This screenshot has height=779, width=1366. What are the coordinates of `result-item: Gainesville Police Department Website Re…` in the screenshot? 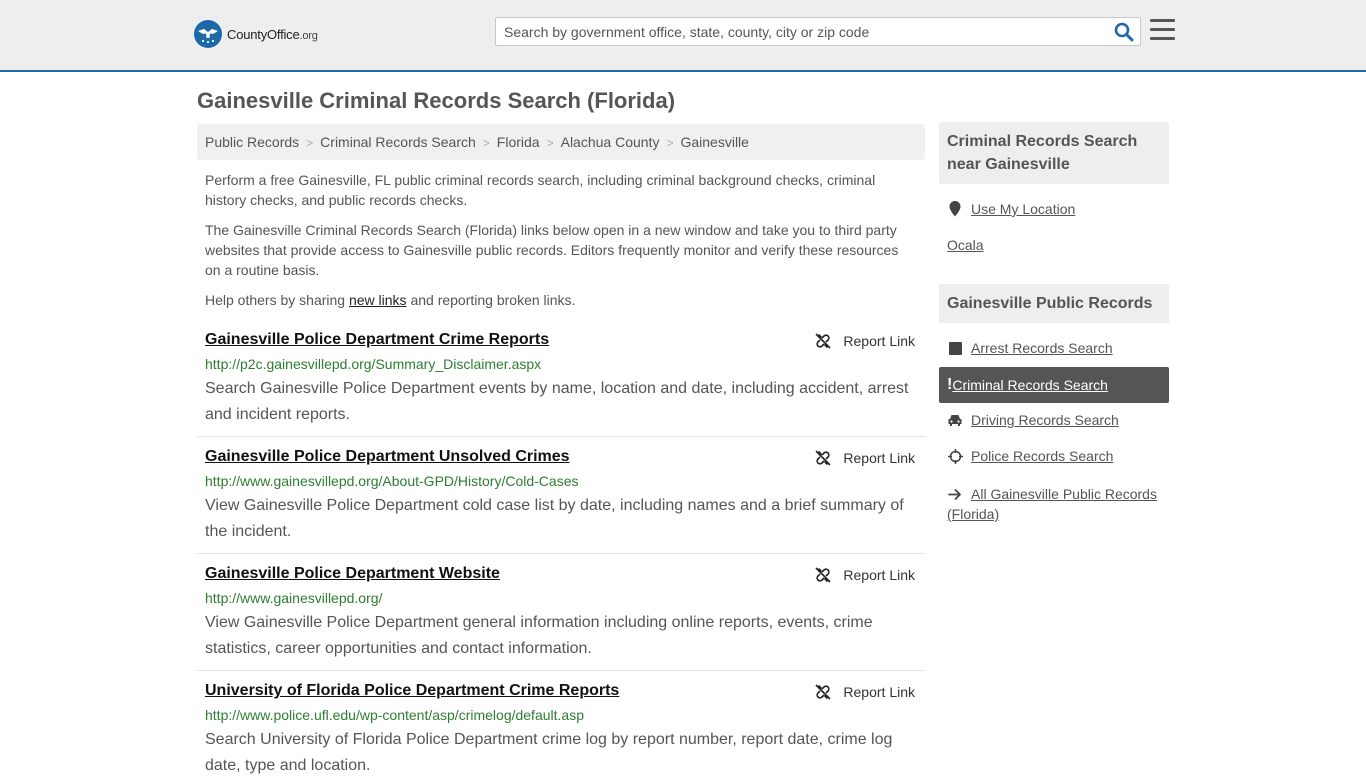 It's located at (561, 618).